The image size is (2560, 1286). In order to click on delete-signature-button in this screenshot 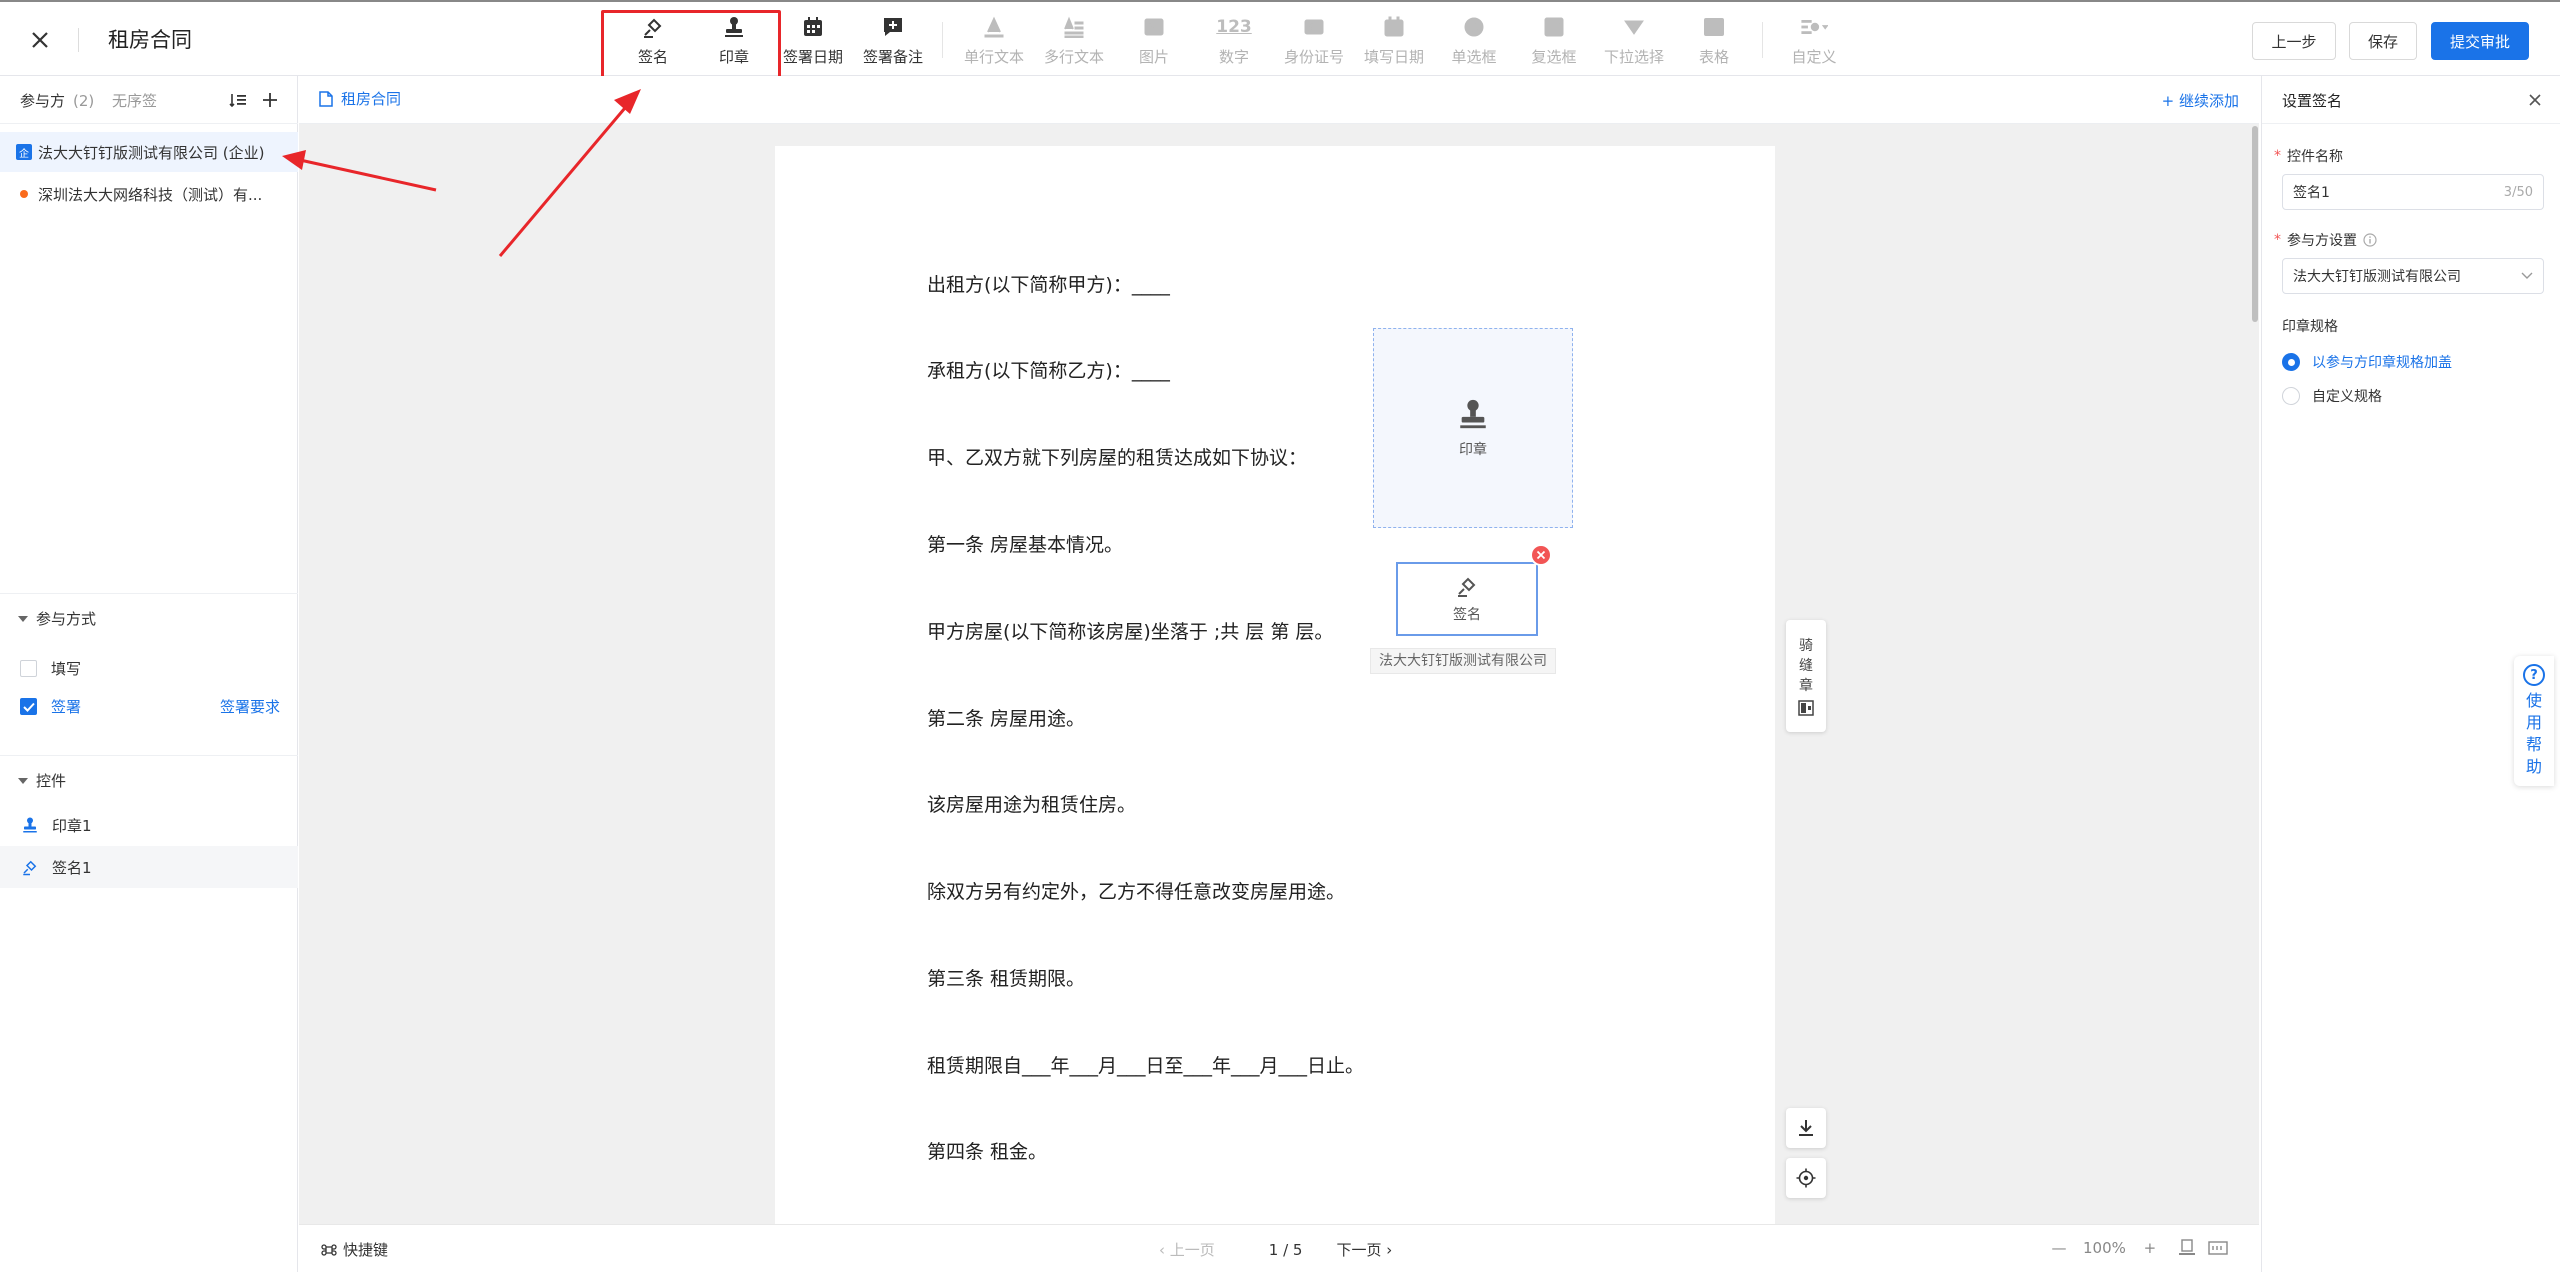, I will do `click(1541, 555)`.